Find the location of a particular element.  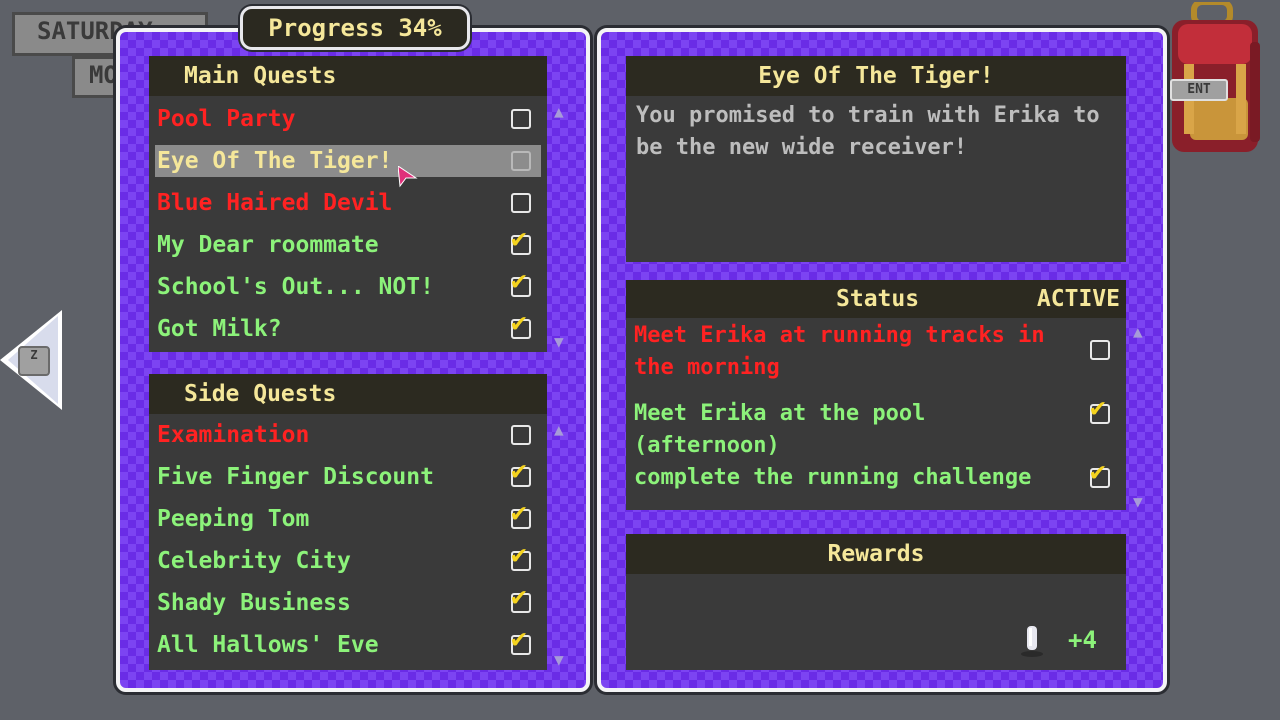

quest-title: Eye Of The Tiger! is located at coordinates (876, 76).